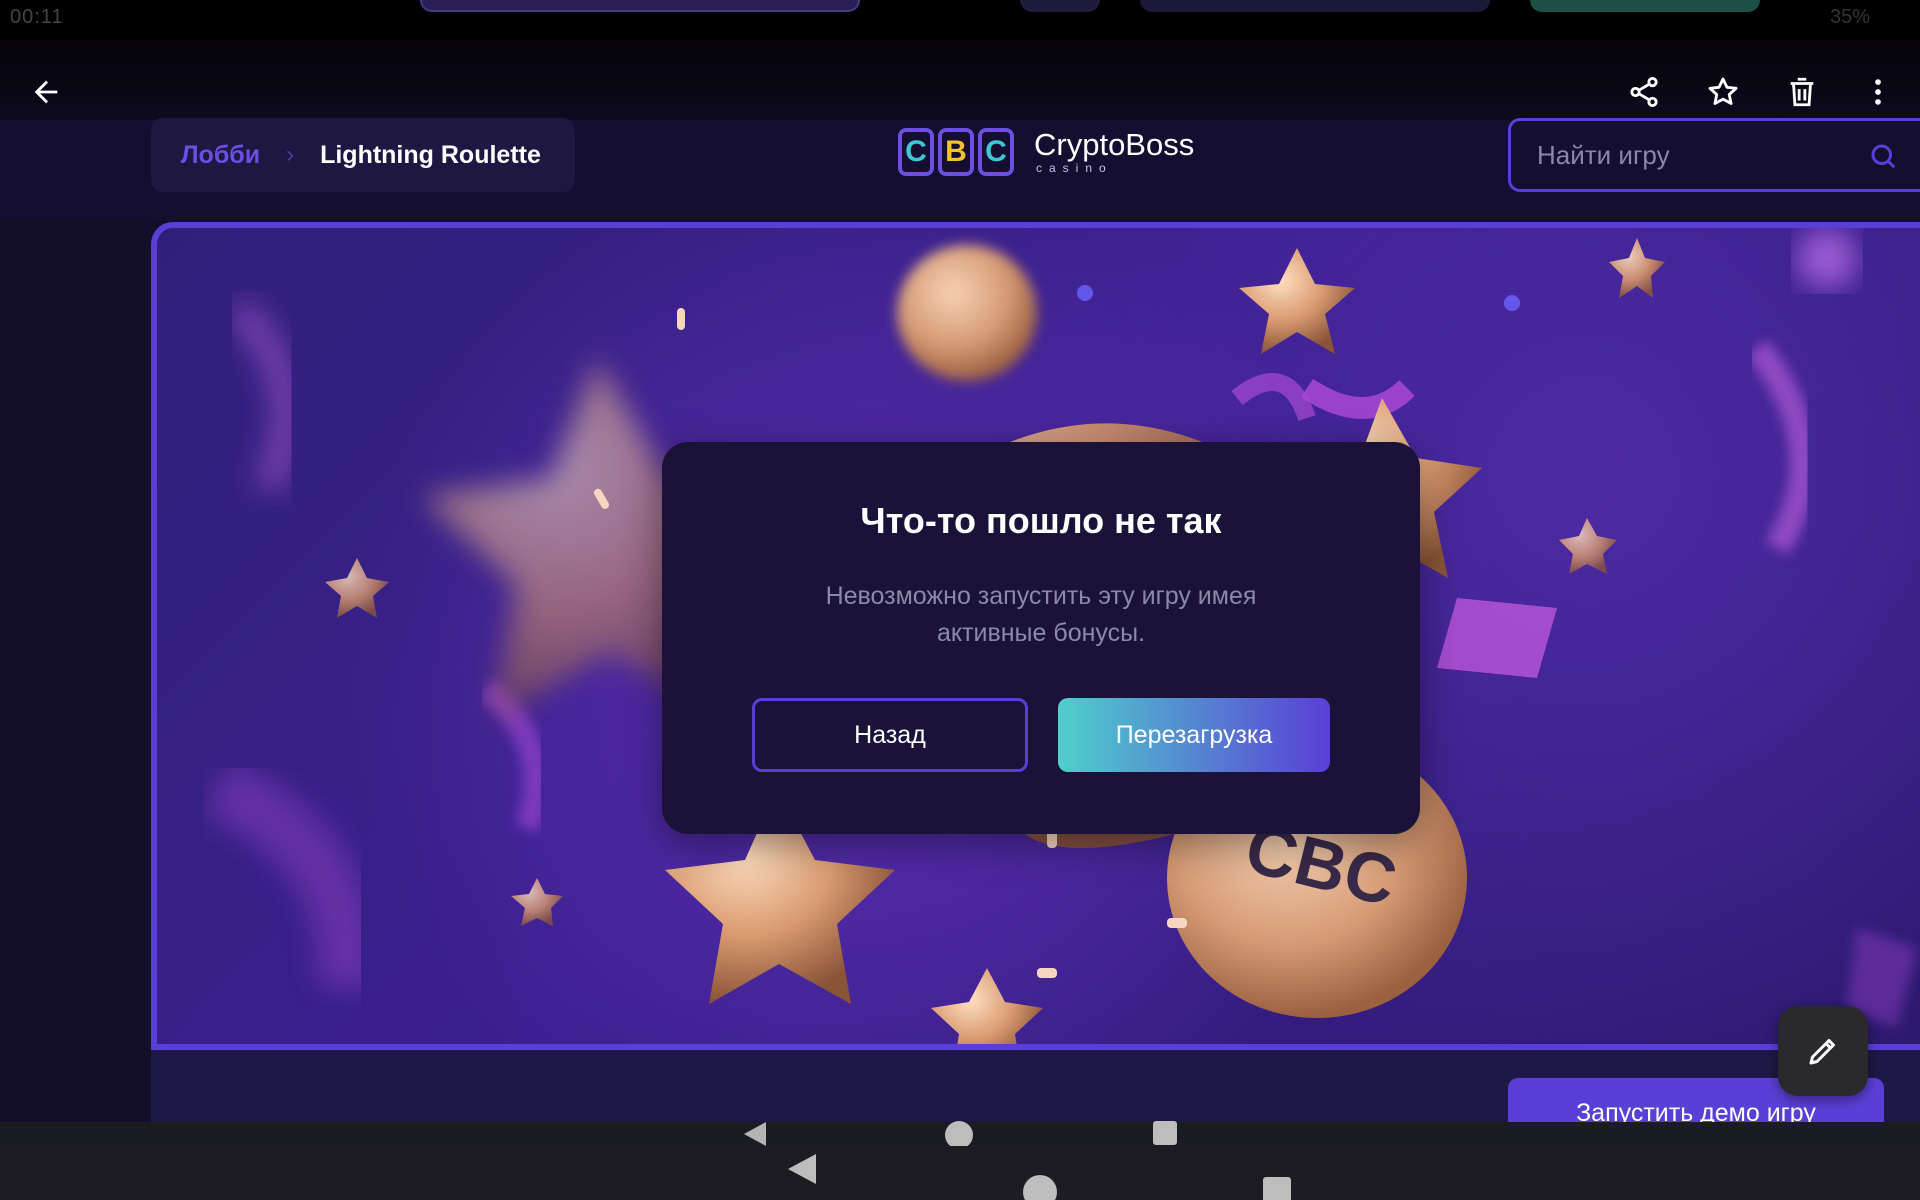 This screenshot has width=1920, height=1200. I want to click on star-icon, so click(1723, 92).